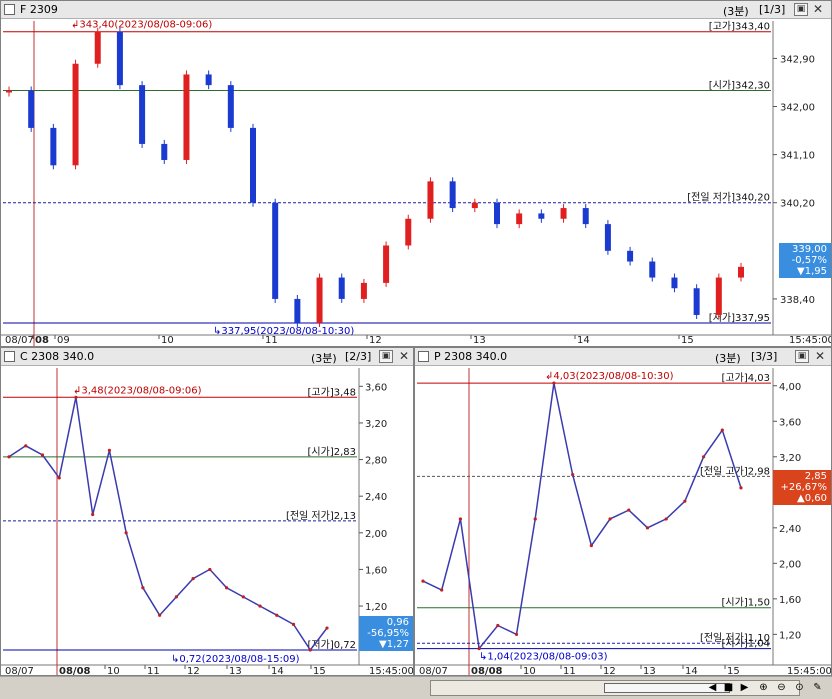 The height and width of the screenshot is (699, 832). What do you see at coordinates (797, 156) in the screenshot?
I see `y-tick-label: 341,10` at bounding box center [797, 156].